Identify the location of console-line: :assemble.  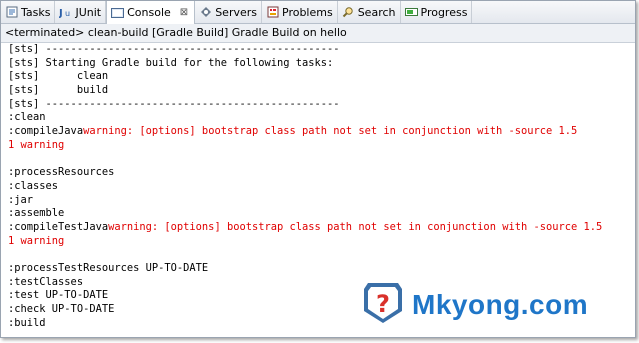
(320, 214).